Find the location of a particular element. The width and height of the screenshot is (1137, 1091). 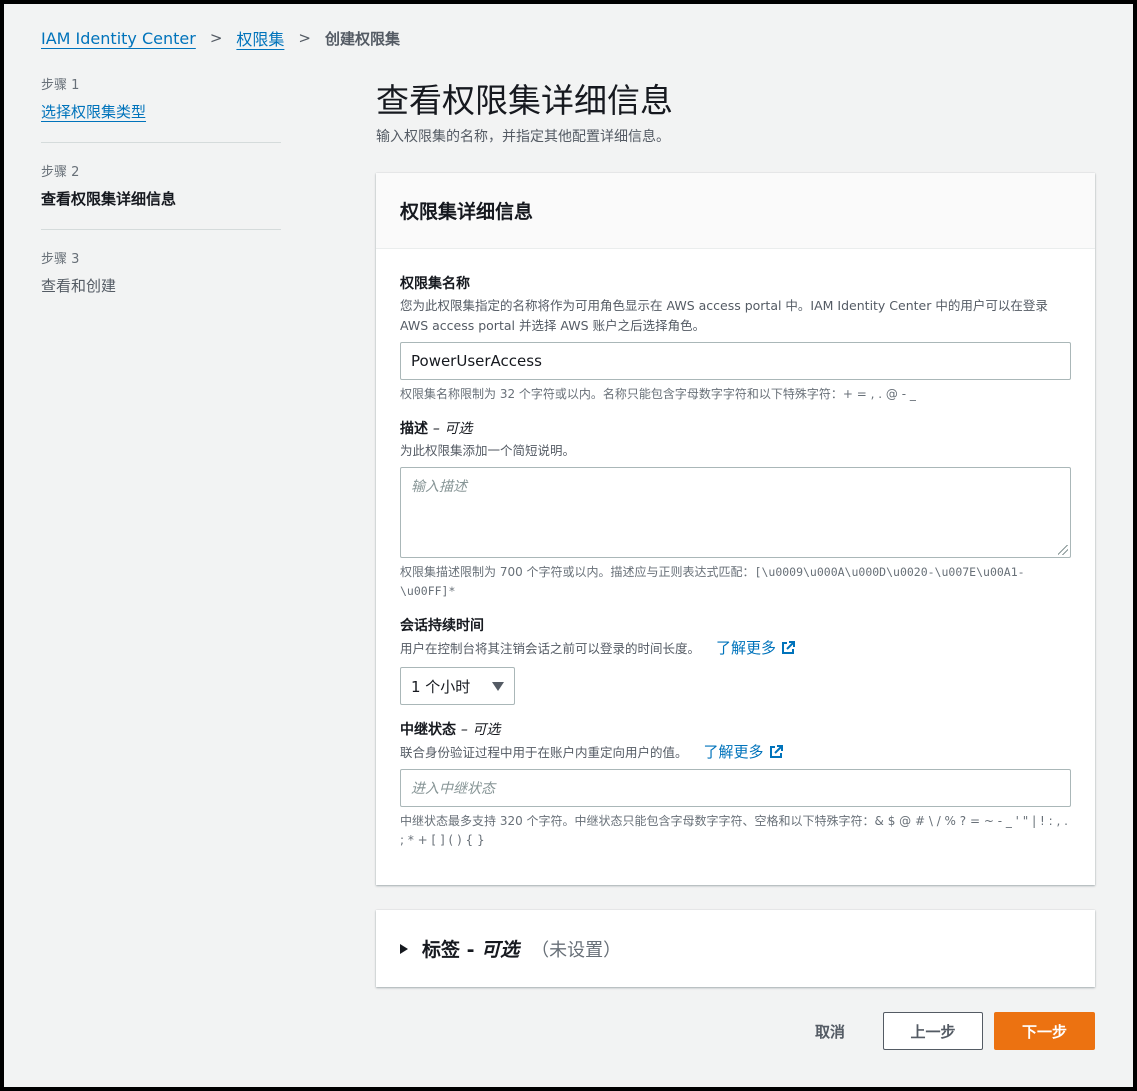

description-constraint-text: 权限集描述限制为 700 个字符或以内。描述应与正则表达式匹配： is located at coordinates (577, 572).